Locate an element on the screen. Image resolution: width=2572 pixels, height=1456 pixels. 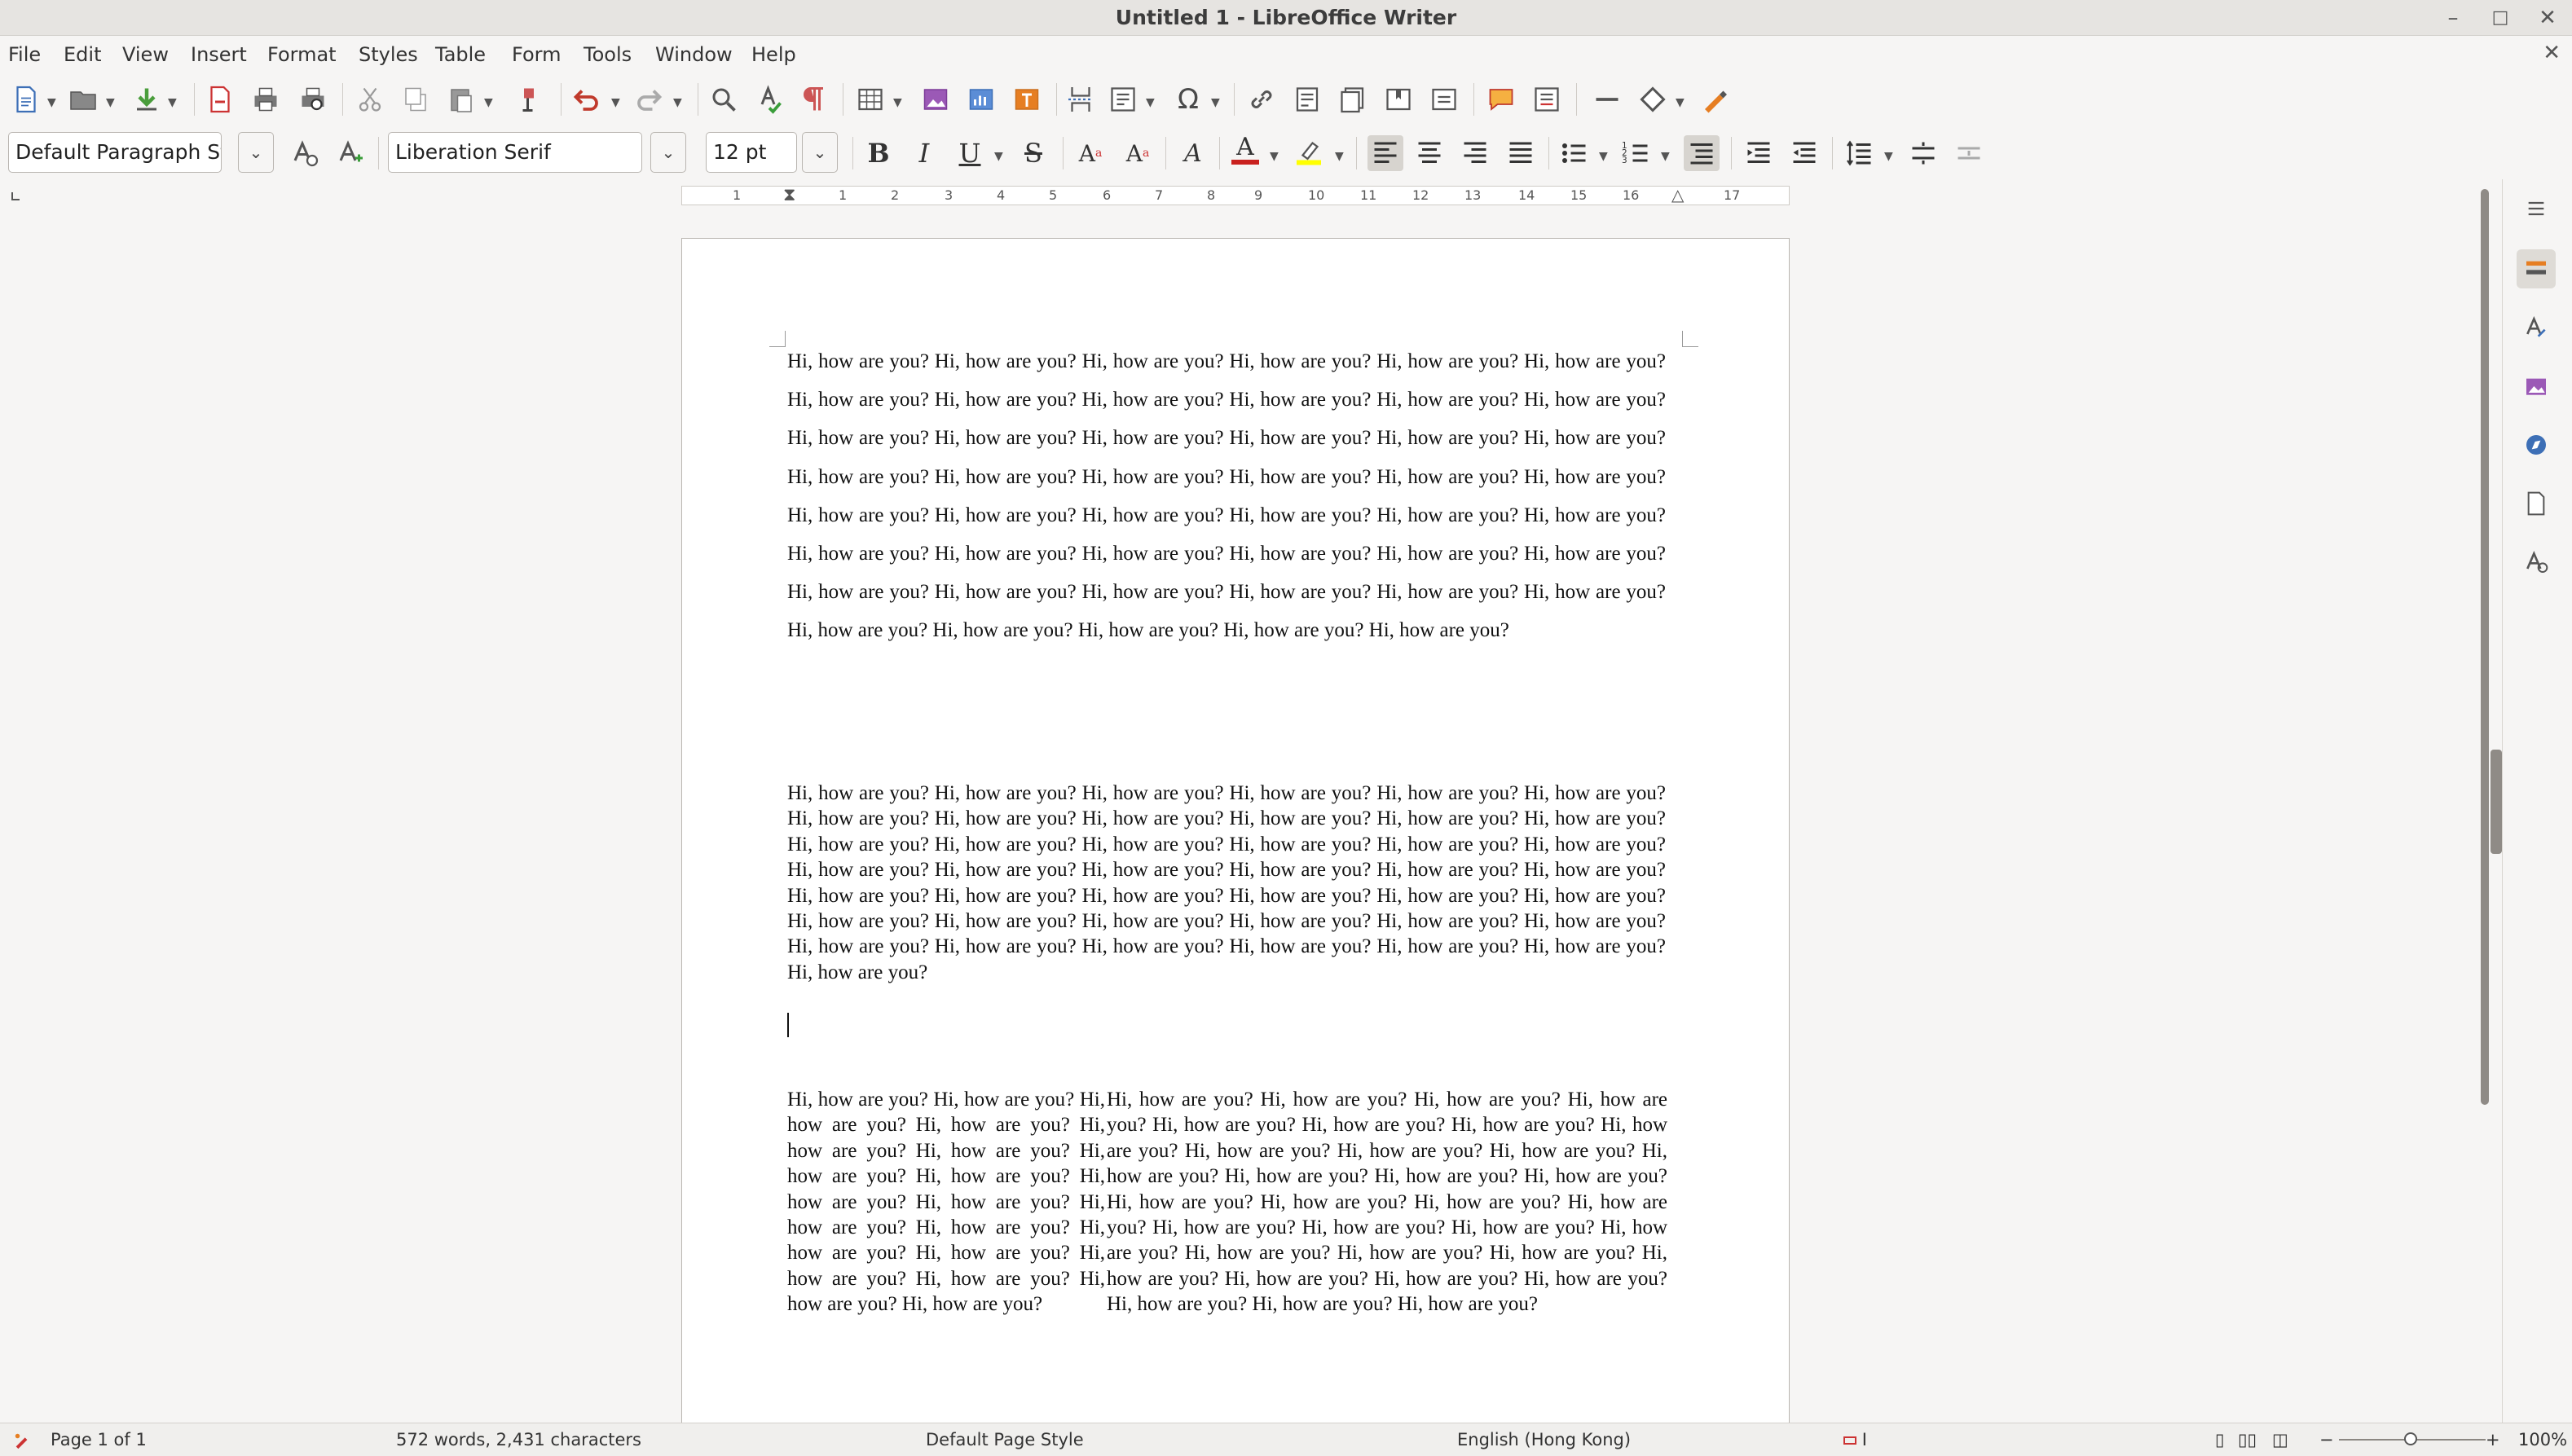
subscript-icon: Aa is located at coordinates (1138, 153).